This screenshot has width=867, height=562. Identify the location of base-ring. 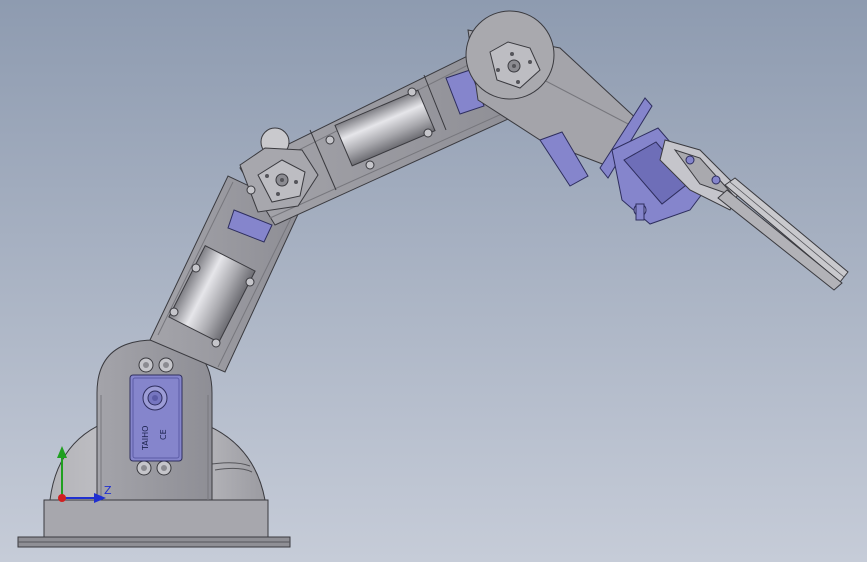
(156, 518).